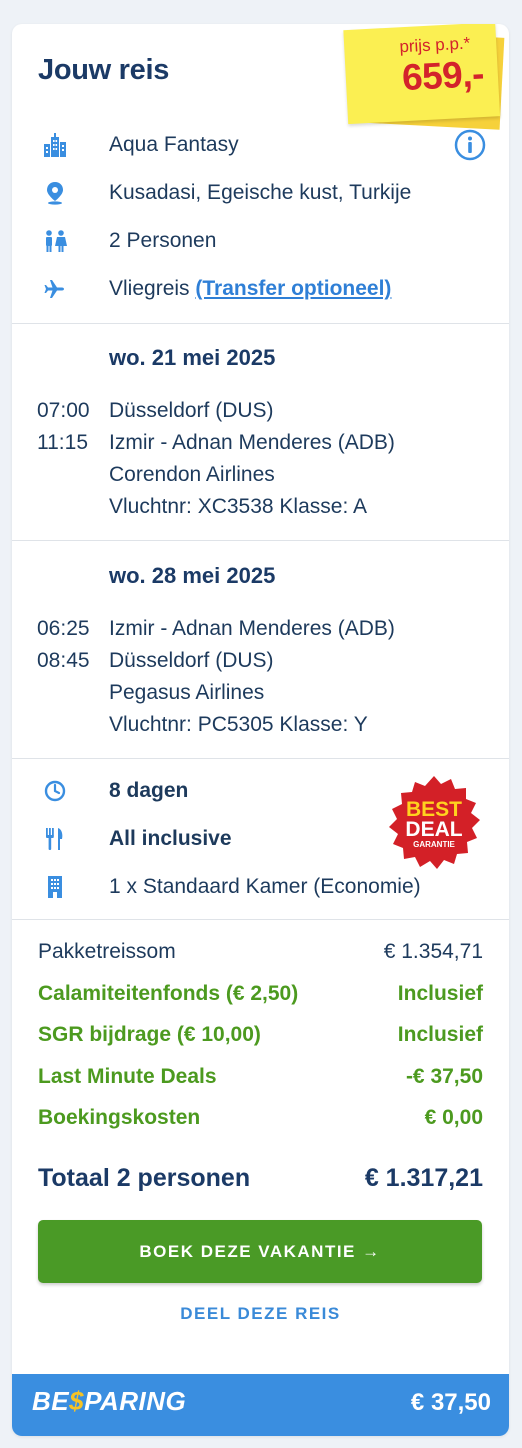  What do you see at coordinates (149, 790) in the screenshot?
I see `duration-text: 8 dagen` at bounding box center [149, 790].